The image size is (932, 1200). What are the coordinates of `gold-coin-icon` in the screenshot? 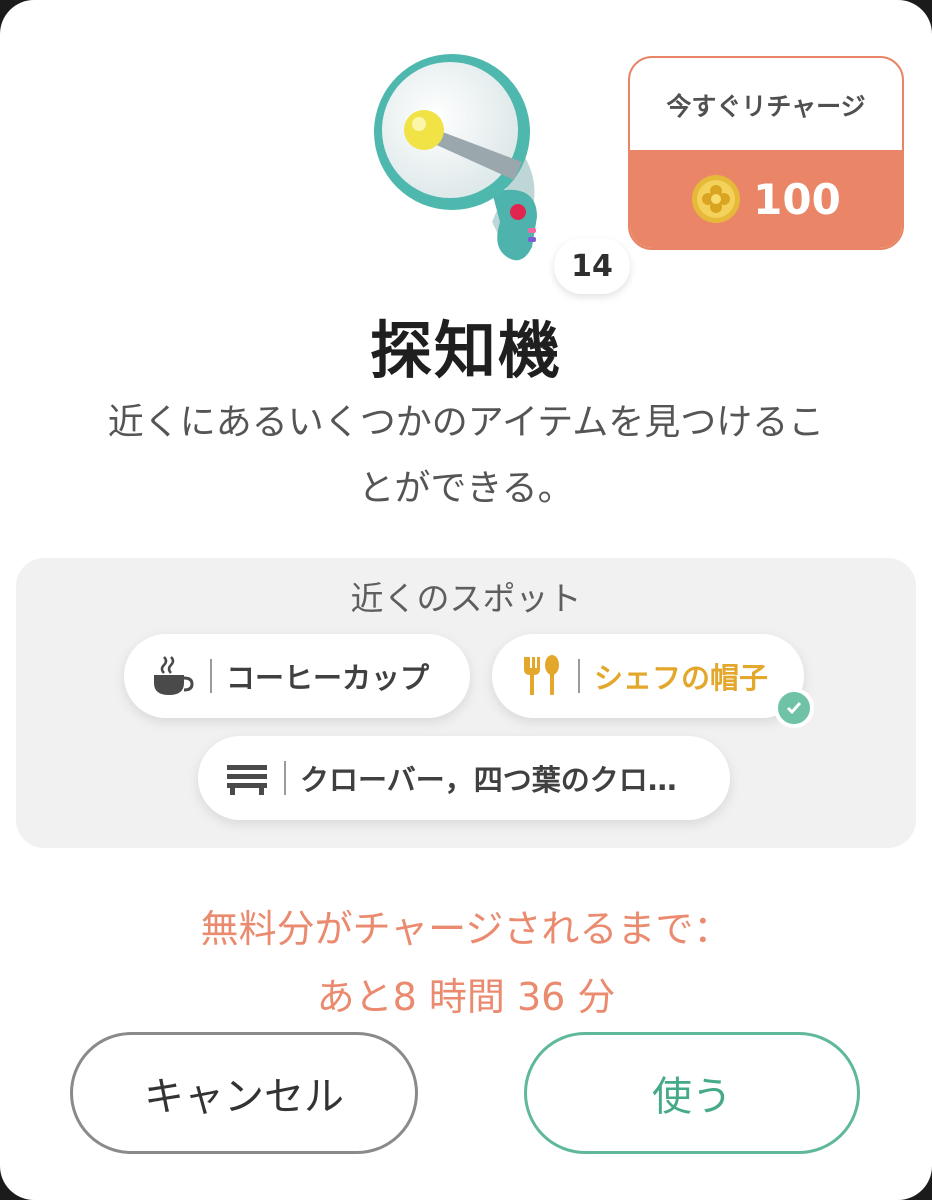 It's located at (716, 199).